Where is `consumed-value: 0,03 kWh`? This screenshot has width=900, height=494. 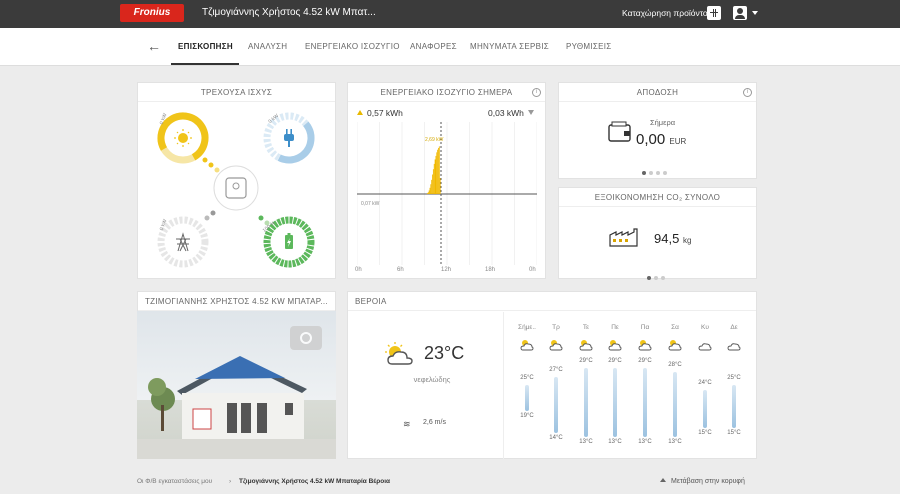 consumed-value: 0,03 kWh is located at coordinates (506, 113).